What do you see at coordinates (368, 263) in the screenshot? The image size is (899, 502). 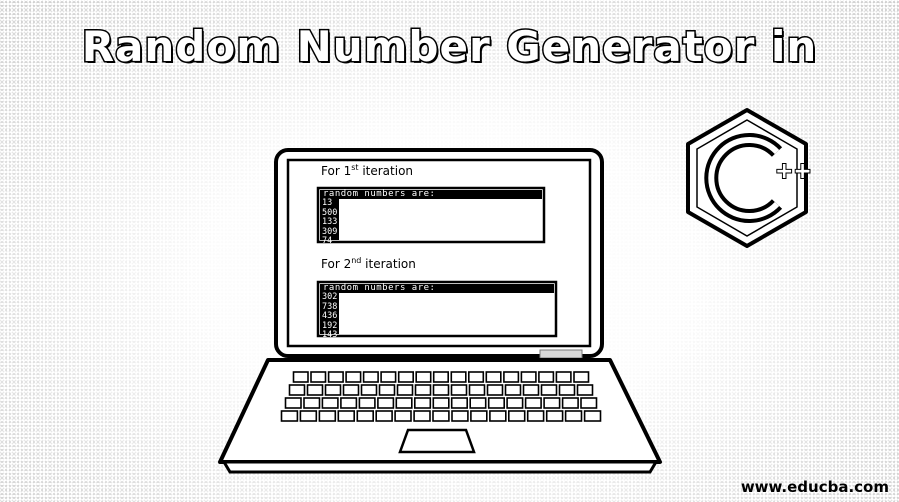 I see `iteration-heading-2: For 2nd iteration` at bounding box center [368, 263].